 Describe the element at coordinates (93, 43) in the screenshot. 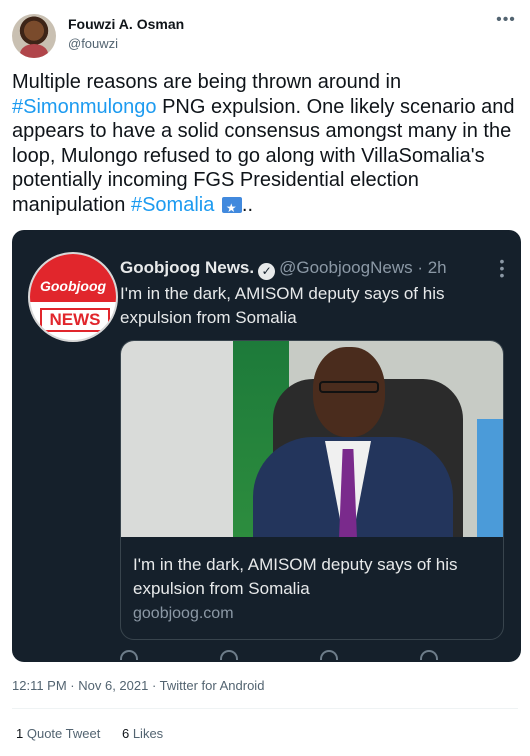

I see `author-handle: @fouwzi` at that location.